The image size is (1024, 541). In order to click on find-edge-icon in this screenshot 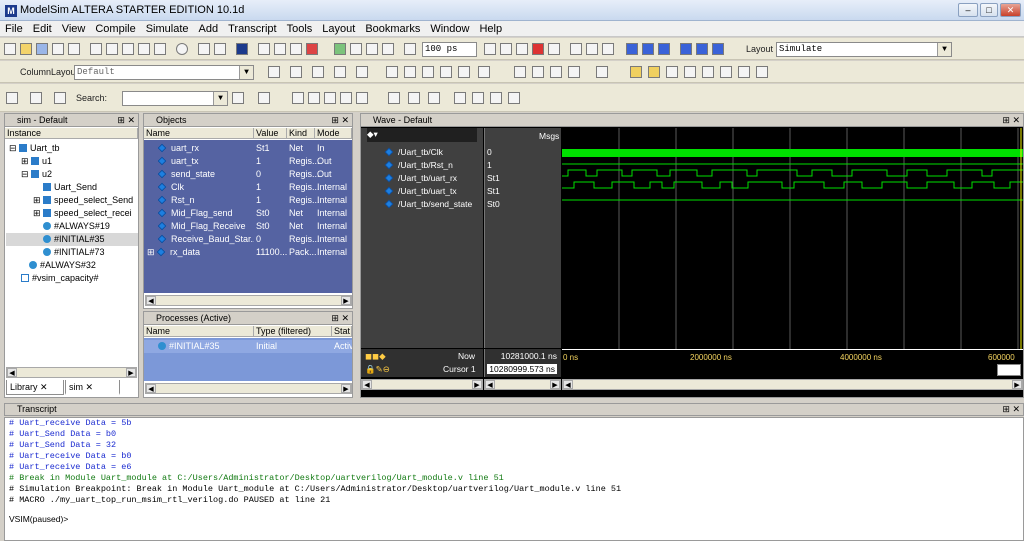, I will do `click(708, 72)`.